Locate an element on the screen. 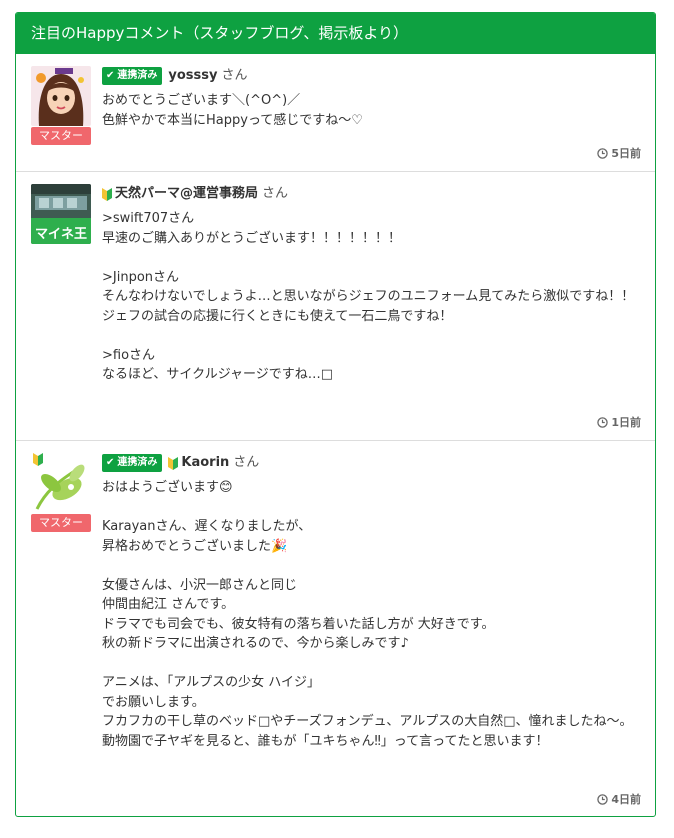 Image resolution: width=674 pixels, height=838 pixels. svg-text: マイネ王 is located at coordinates (61, 234).